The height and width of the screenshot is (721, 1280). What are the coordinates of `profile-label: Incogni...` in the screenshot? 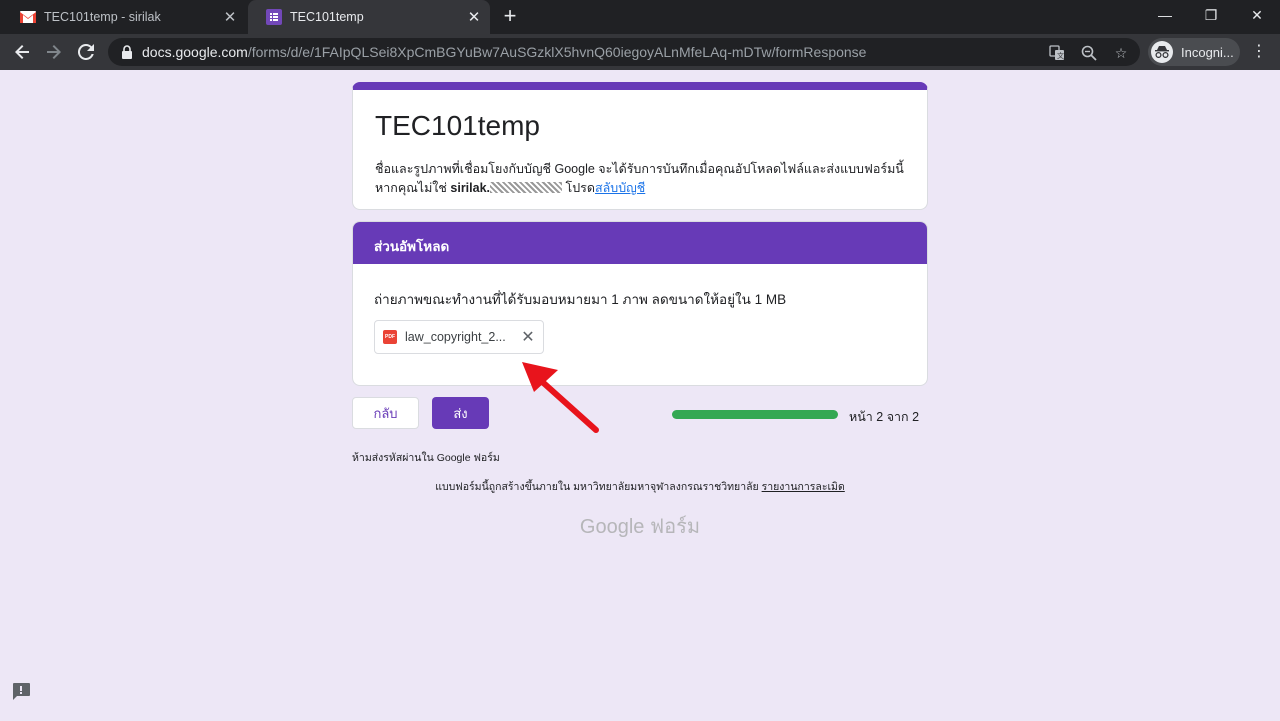 It's located at (1207, 52).